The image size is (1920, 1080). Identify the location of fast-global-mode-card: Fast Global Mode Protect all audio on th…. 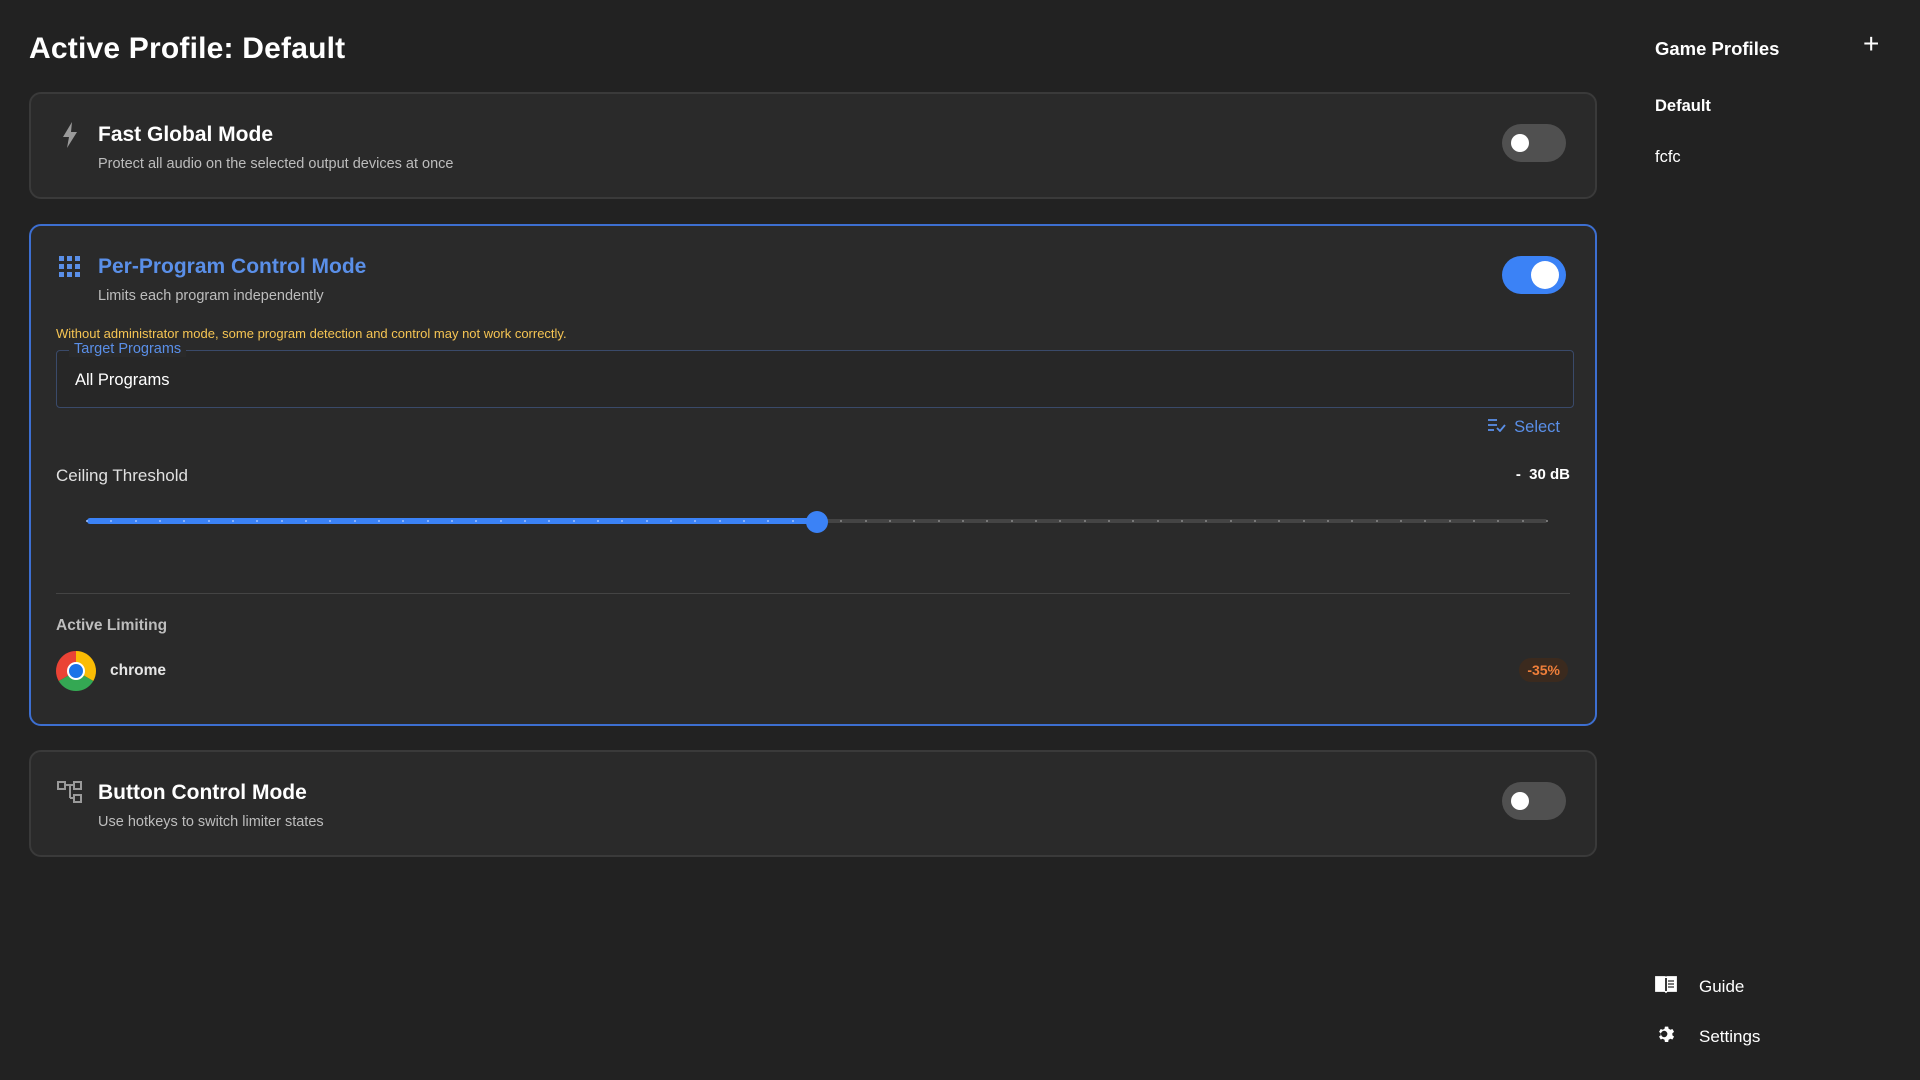
(813, 145).